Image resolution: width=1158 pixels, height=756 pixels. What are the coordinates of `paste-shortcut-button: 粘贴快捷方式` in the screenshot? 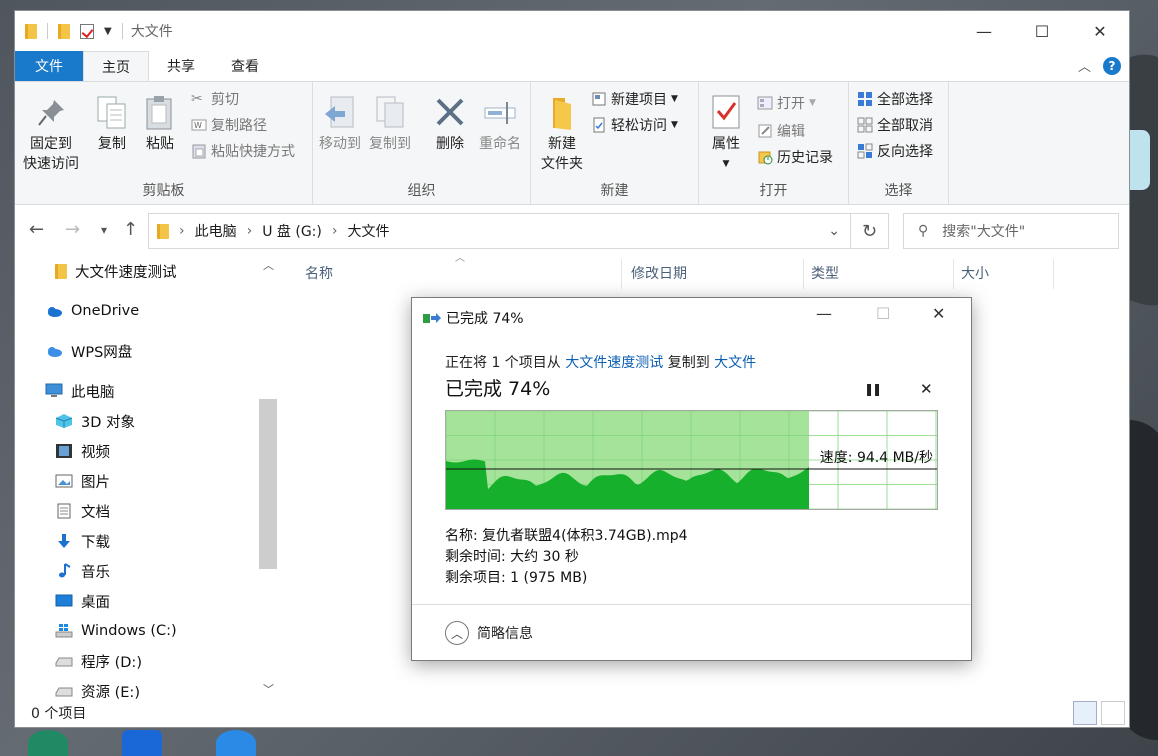 It's located at (243, 151).